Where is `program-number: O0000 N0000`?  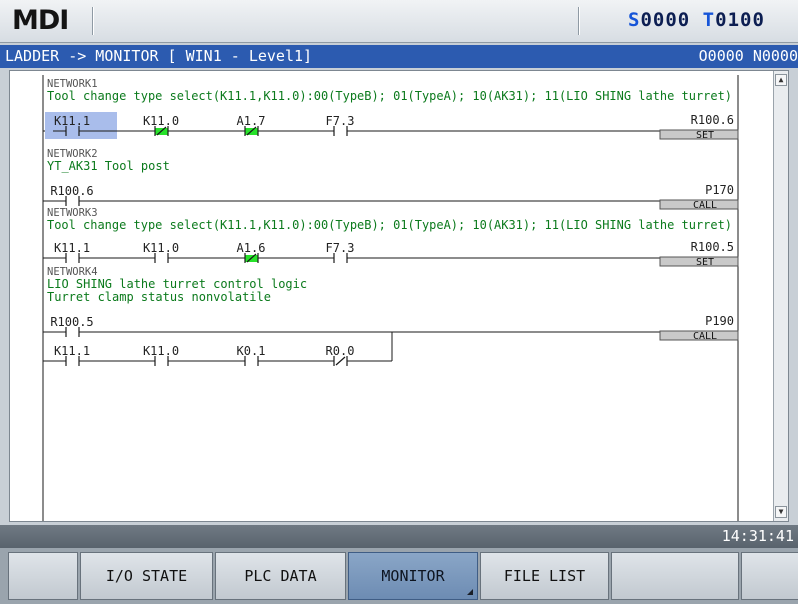 program-number: O0000 N0000 is located at coordinates (748, 56).